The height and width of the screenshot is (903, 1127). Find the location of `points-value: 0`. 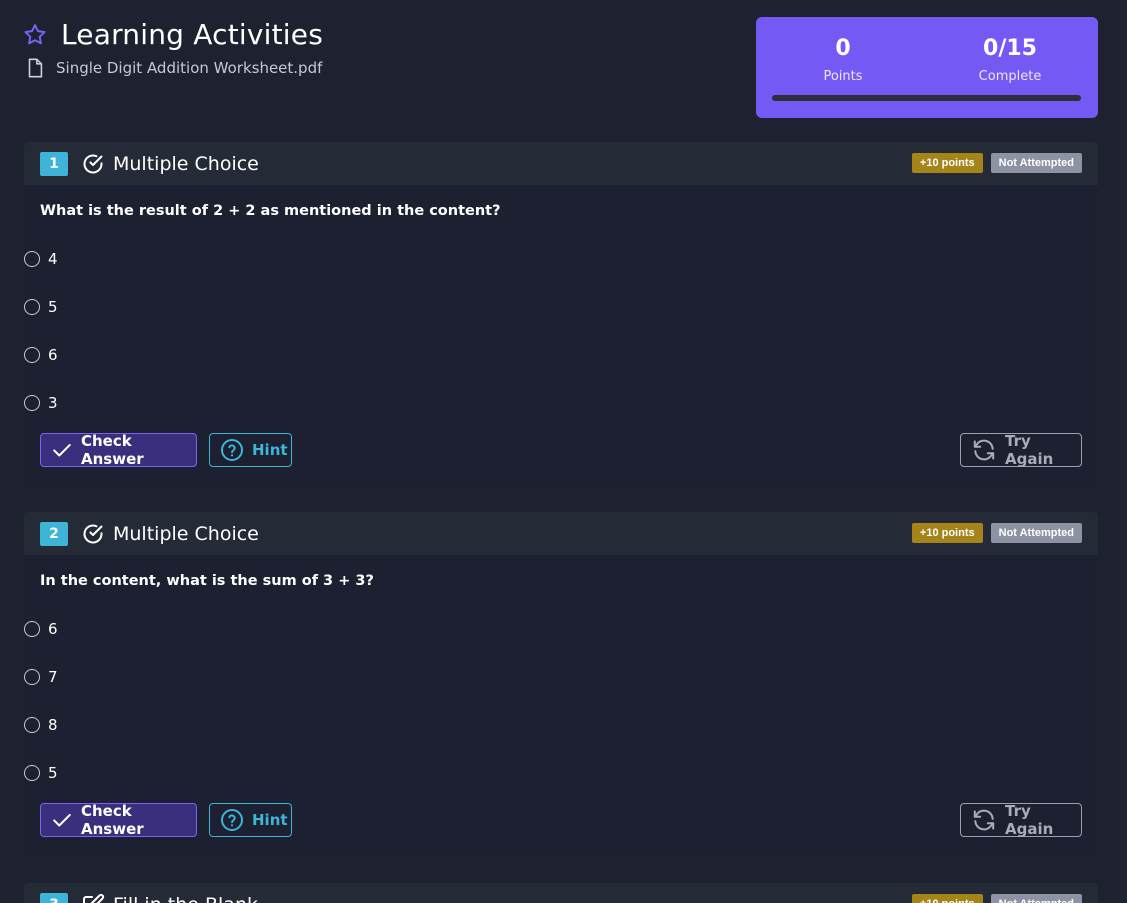

points-value: 0 is located at coordinates (843, 48).